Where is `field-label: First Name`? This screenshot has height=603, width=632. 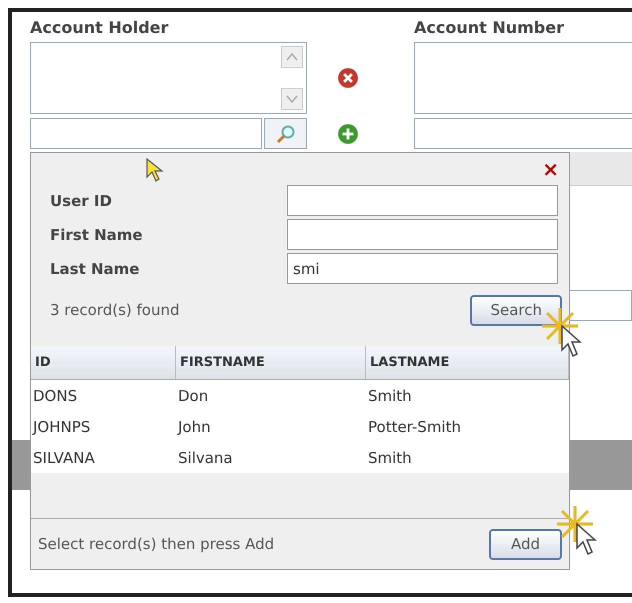
field-label: First Name is located at coordinates (97, 235).